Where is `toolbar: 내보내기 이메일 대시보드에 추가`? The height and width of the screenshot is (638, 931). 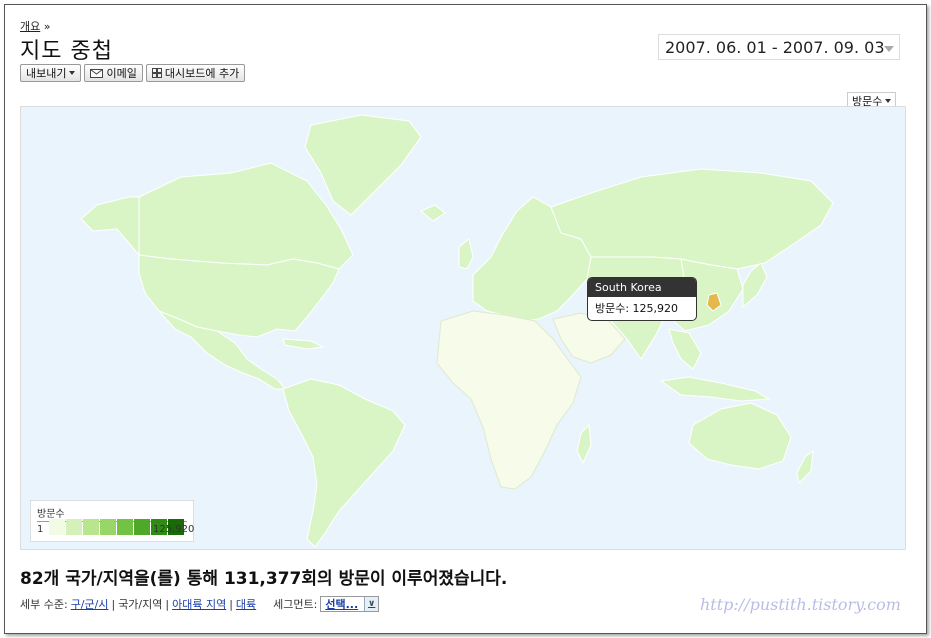
toolbar: 내보내기 이메일 대시보드에 추가 is located at coordinates (133, 73).